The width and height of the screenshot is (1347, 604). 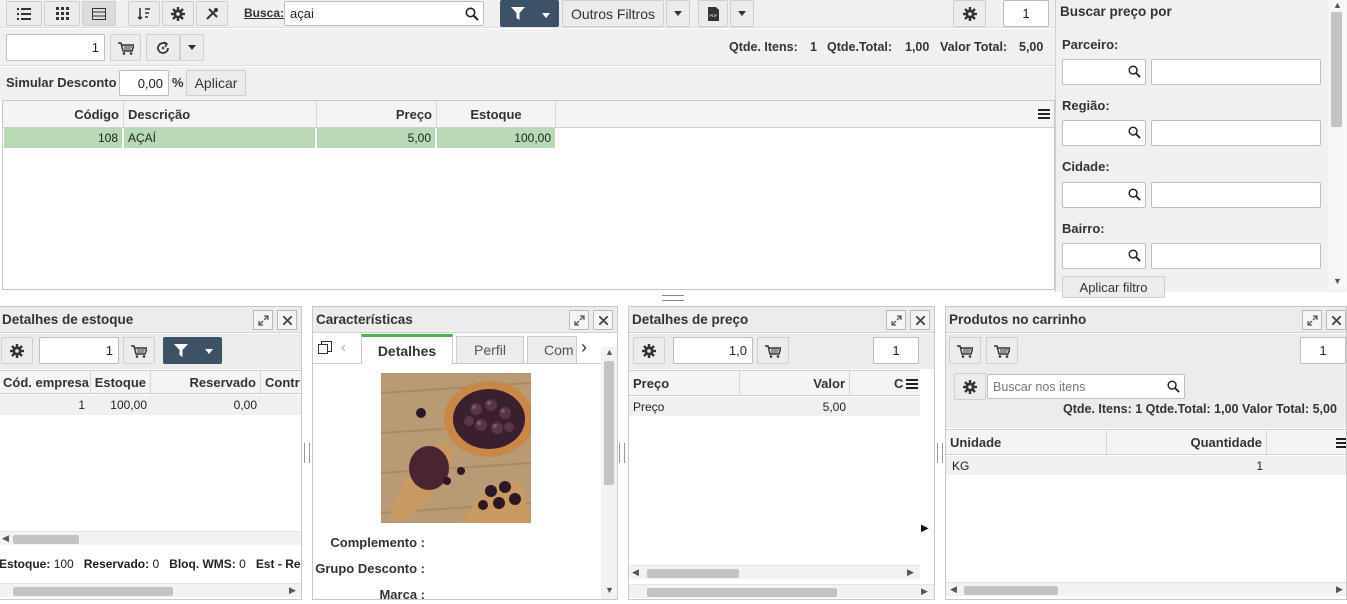 What do you see at coordinates (1146, 589) in the screenshot?
I see `carrinho-hscroll: ◀ ▶` at bounding box center [1146, 589].